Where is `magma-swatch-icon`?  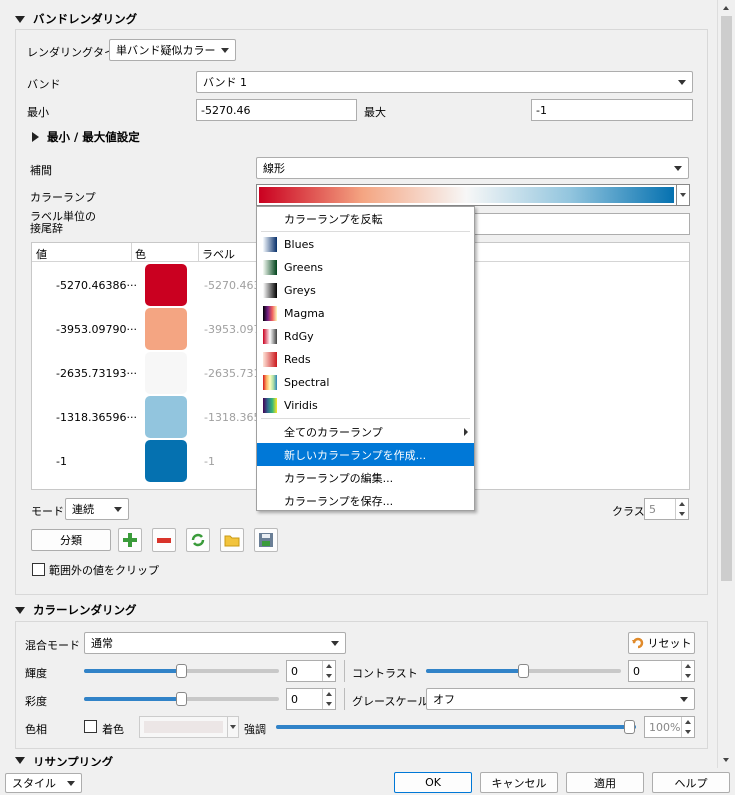
magma-swatch-icon is located at coordinates (270, 313).